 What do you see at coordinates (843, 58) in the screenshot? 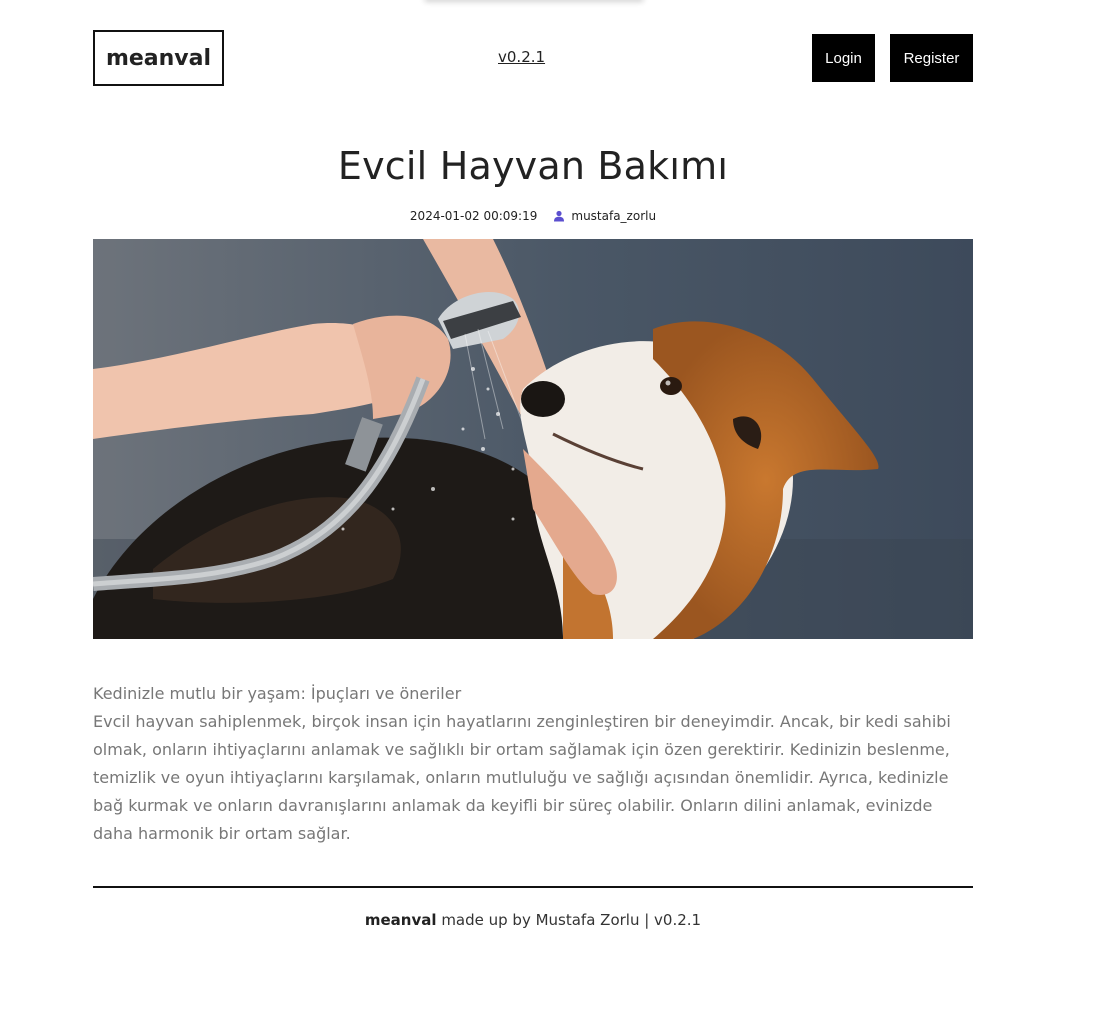
I see `login-button: Login` at bounding box center [843, 58].